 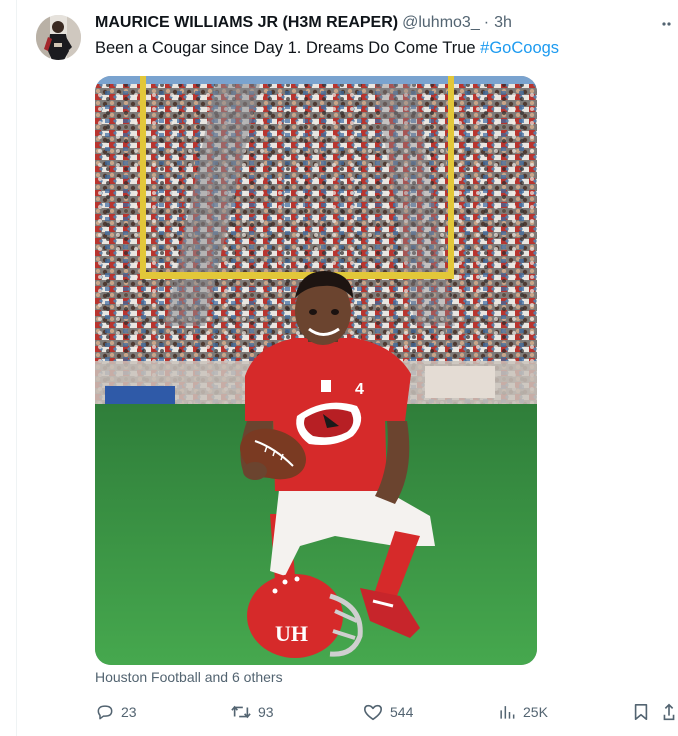 I want to click on share-button, so click(x=669, y=712).